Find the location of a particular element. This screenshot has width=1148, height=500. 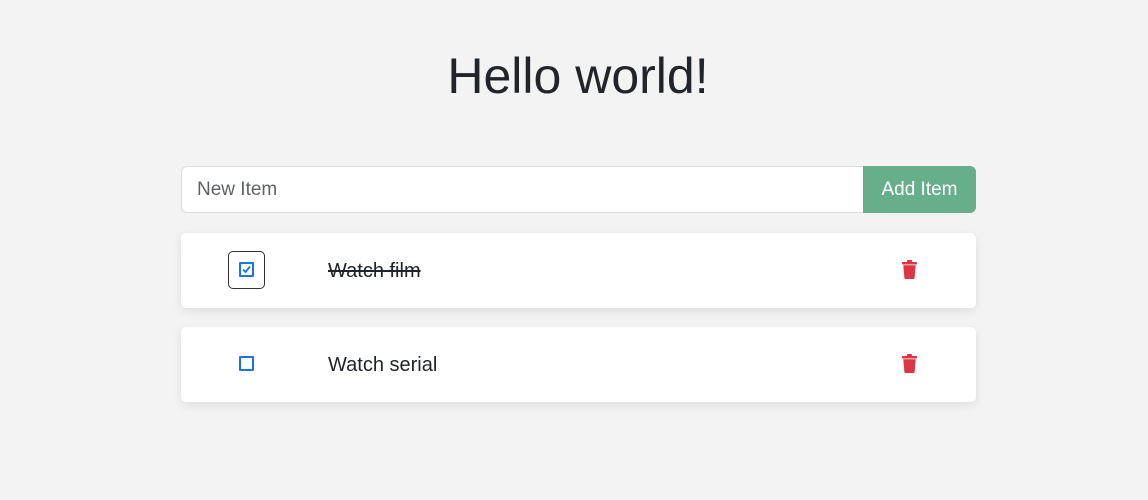

new-item-input is located at coordinates (522, 189).